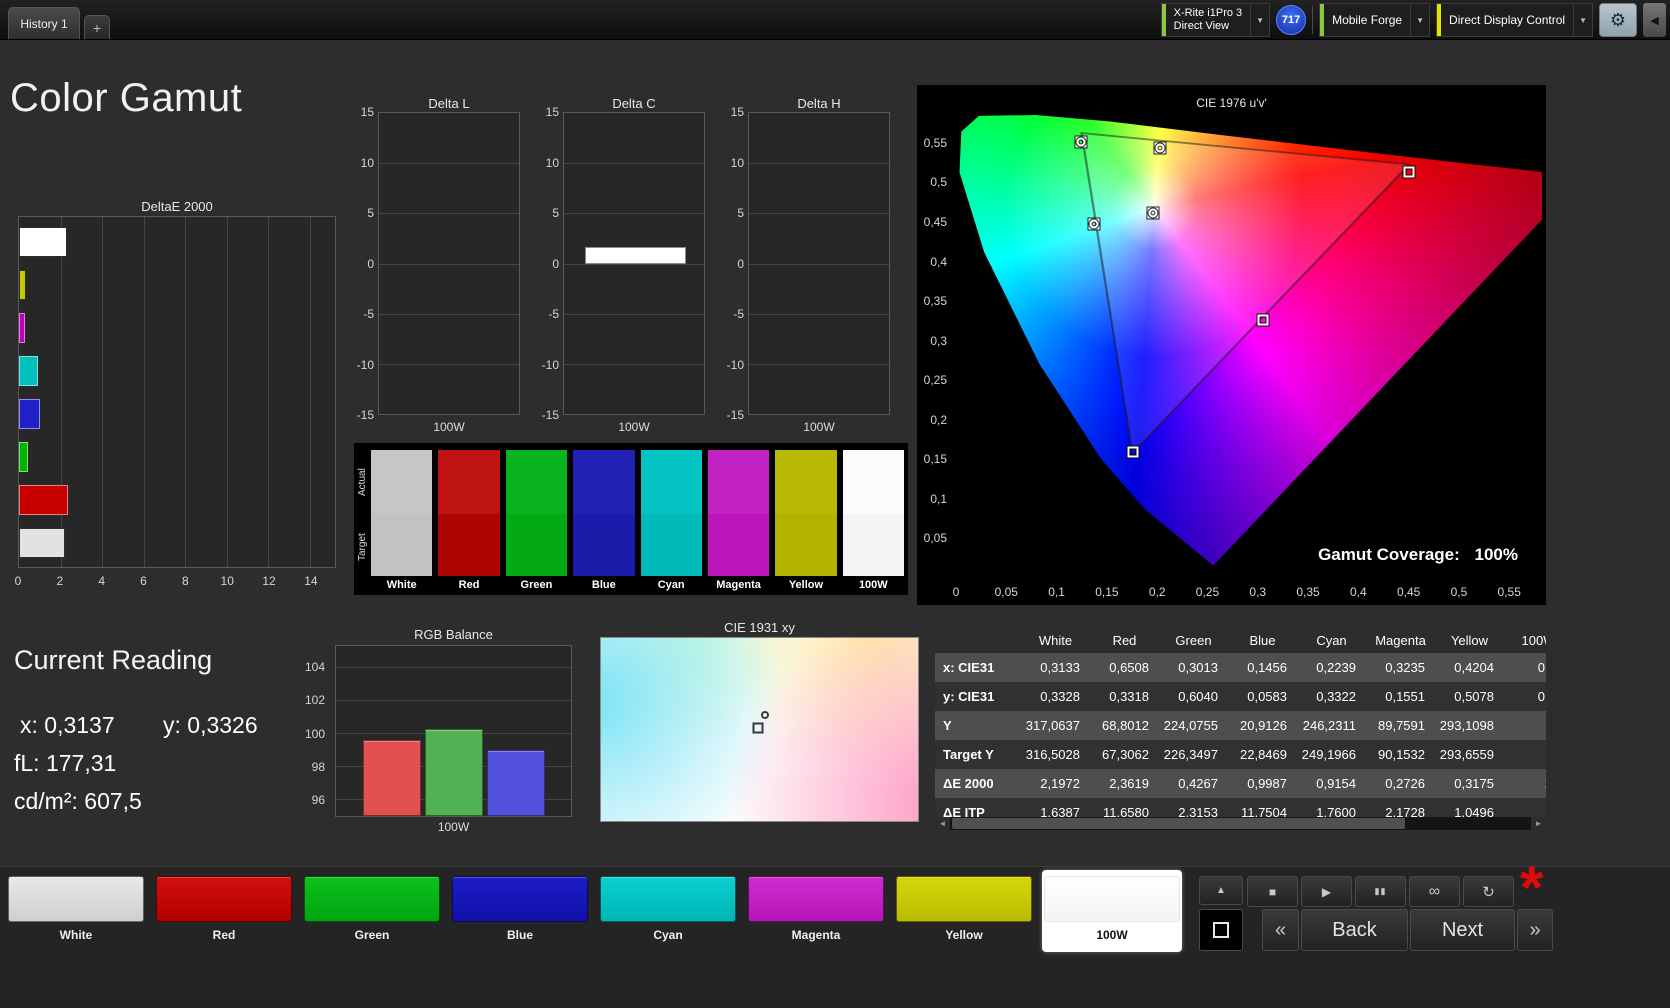 This screenshot has width=1670, height=1008. I want to click on y-tick-label: 0,1, so click(938, 498).